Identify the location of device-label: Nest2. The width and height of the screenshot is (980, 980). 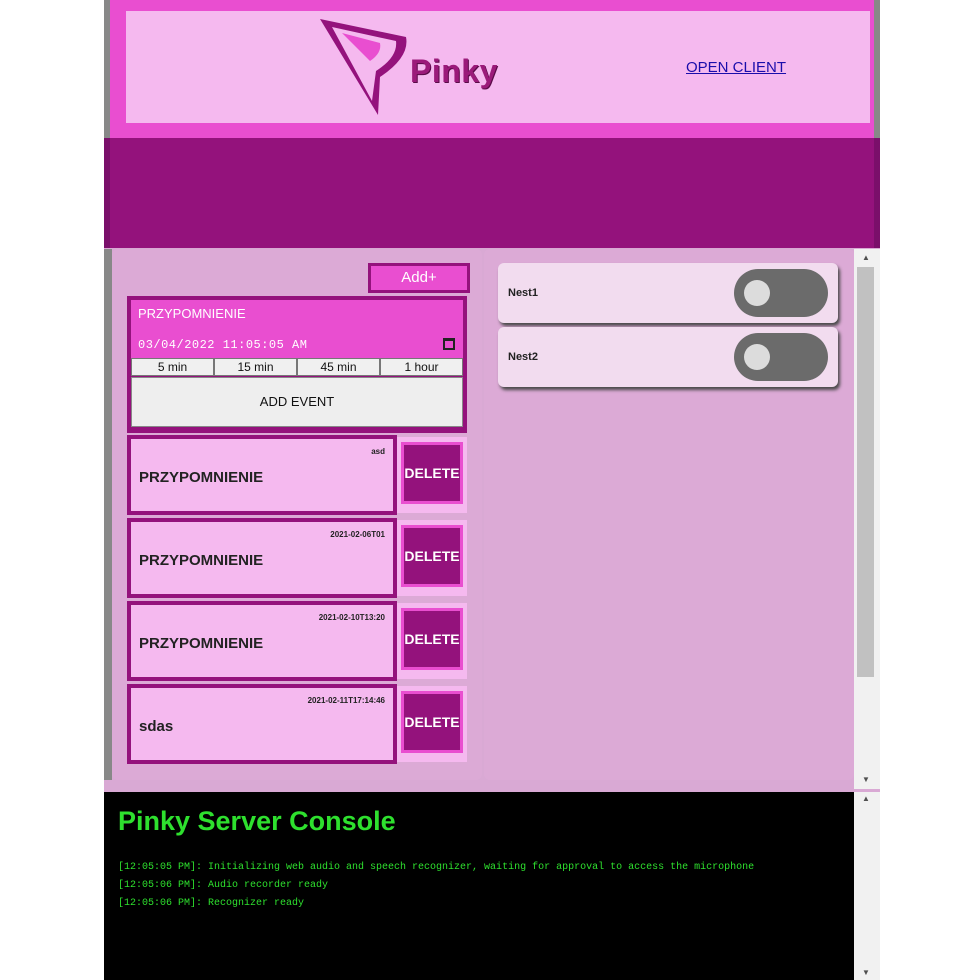
(523, 357).